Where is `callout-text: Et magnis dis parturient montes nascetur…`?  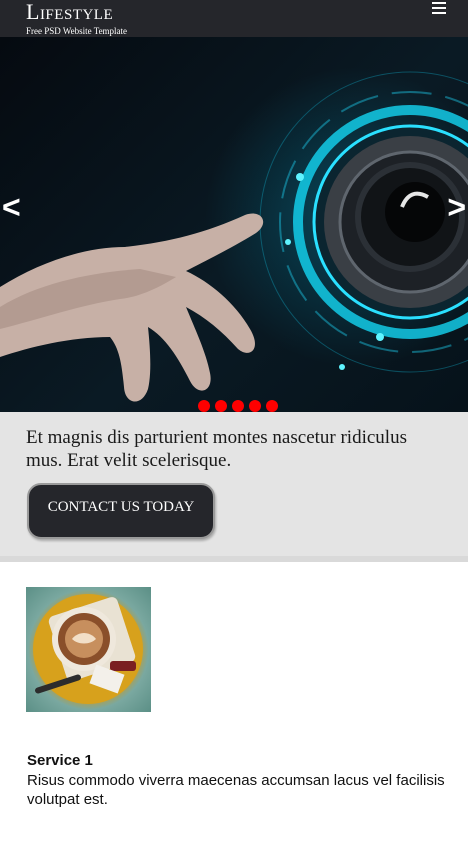
callout-text: Et magnis dis parturient montes nascetur… is located at coordinates (216, 449).